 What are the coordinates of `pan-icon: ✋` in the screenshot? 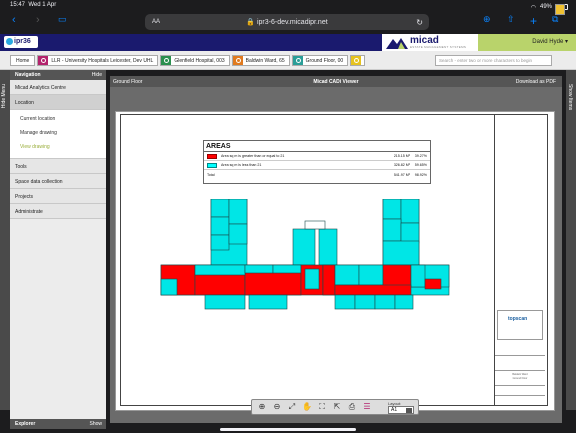 It's located at (307, 407).